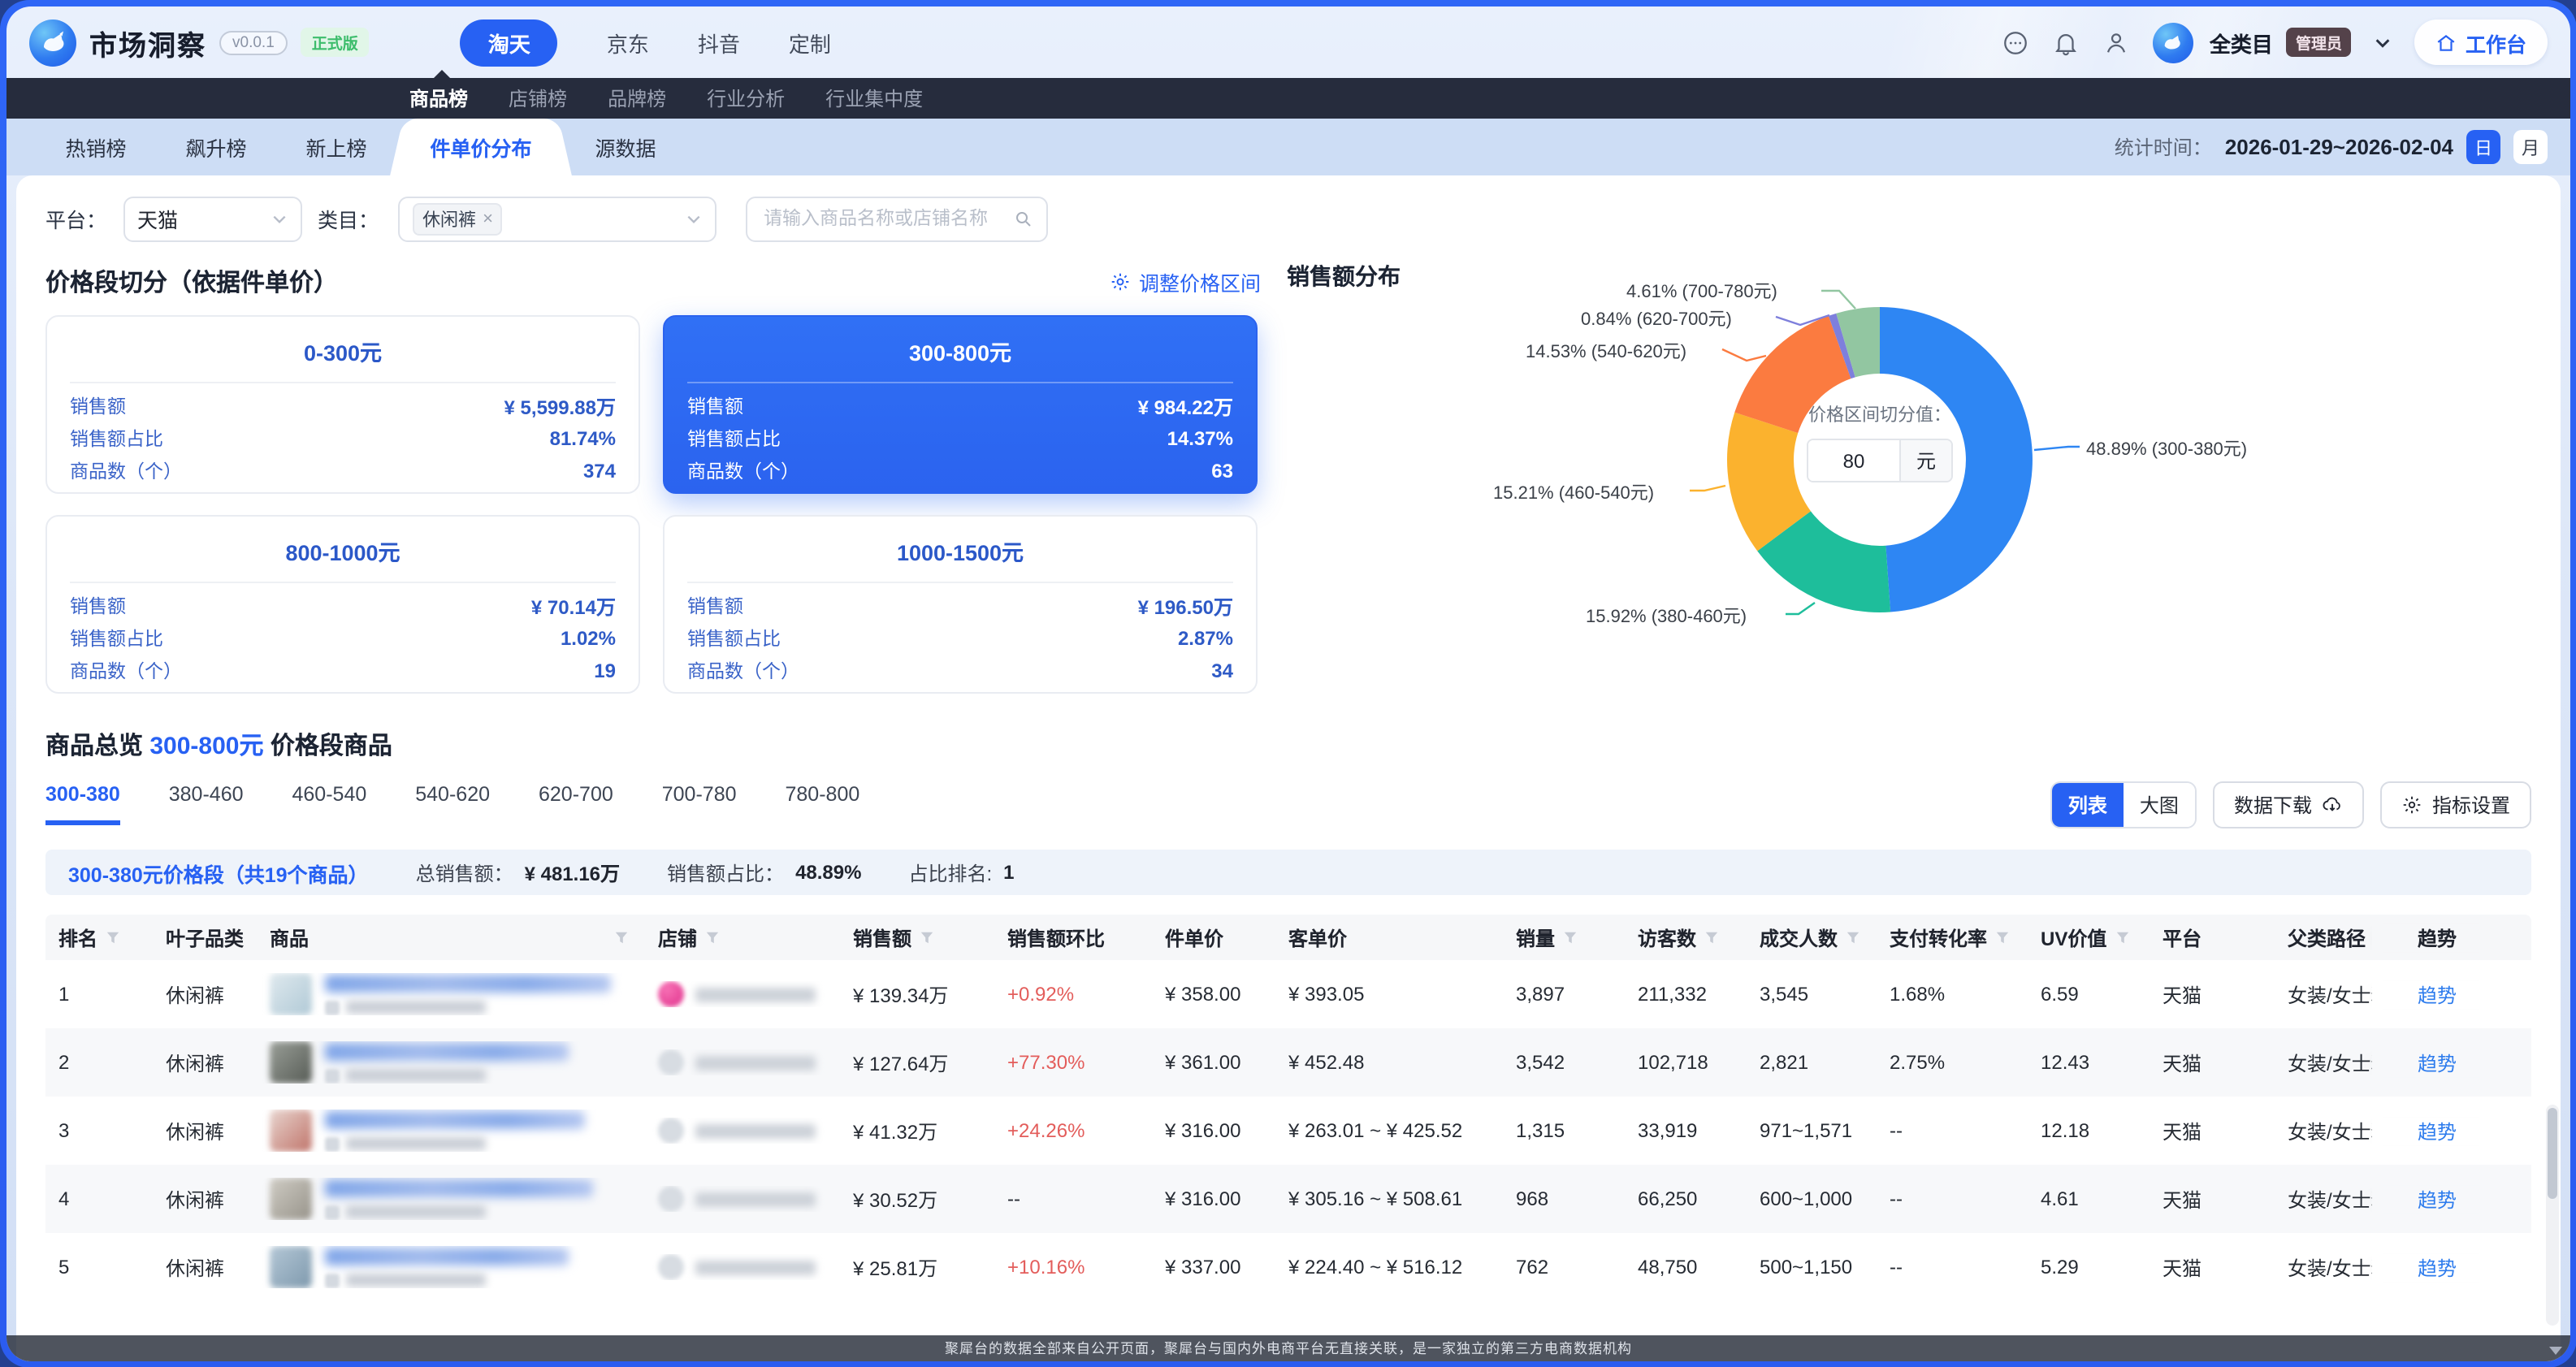 This screenshot has height=1367, width=2576. I want to click on monthly-toggle-button: 月, so click(2530, 147).